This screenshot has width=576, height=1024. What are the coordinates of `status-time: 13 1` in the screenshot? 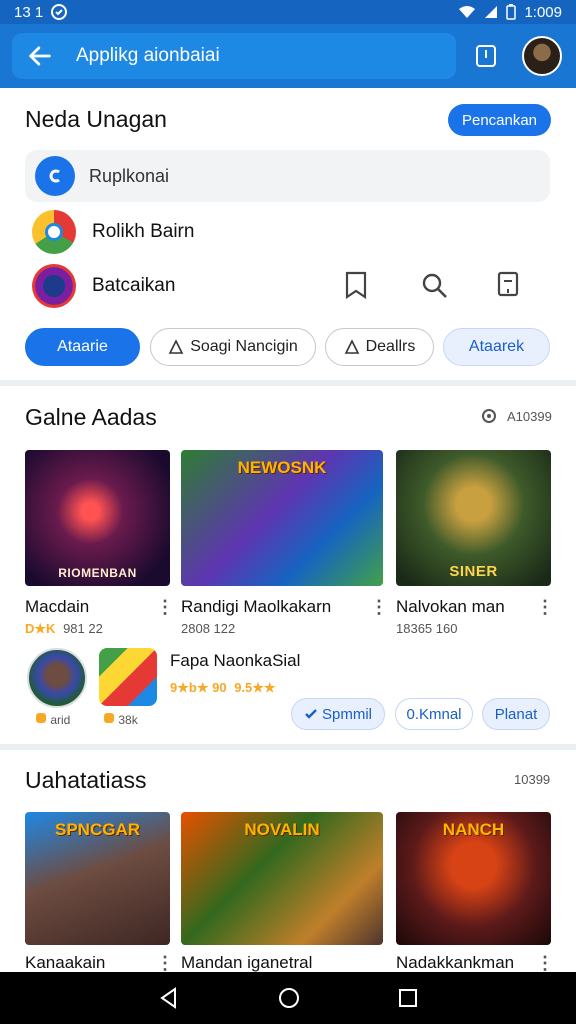 It's located at (29, 12).